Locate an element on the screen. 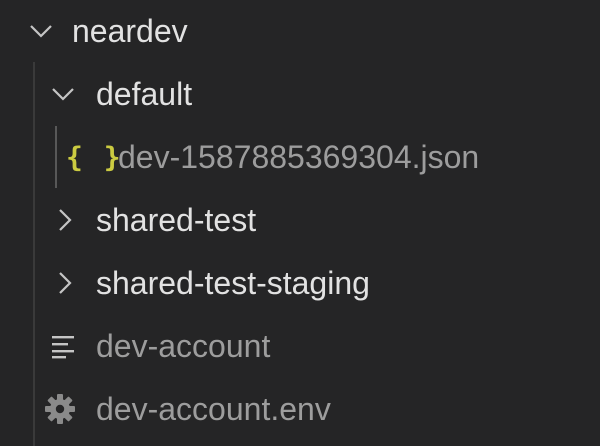 Image resolution: width=600 pixels, height=446 pixels. tree-item-default: default is located at coordinates (300, 94).